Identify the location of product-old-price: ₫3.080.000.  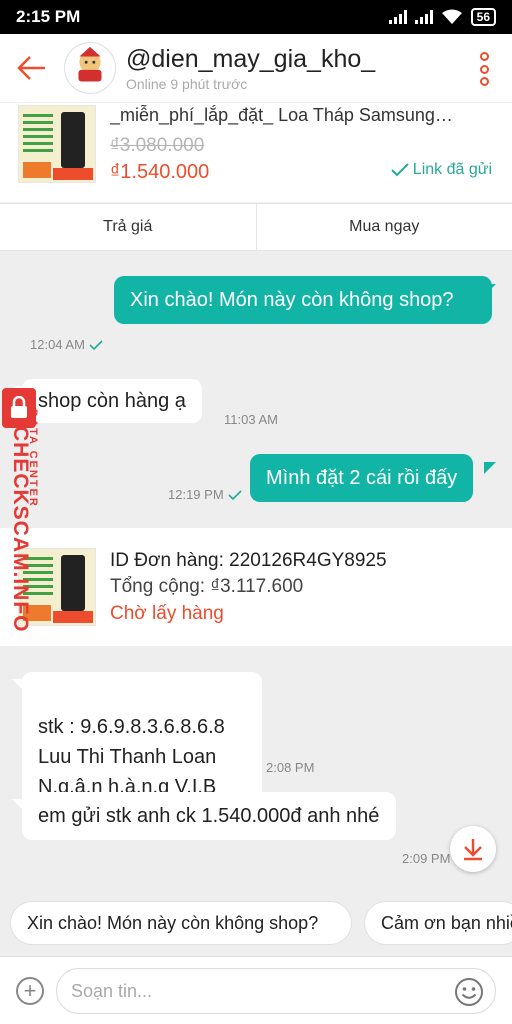
(157, 145).